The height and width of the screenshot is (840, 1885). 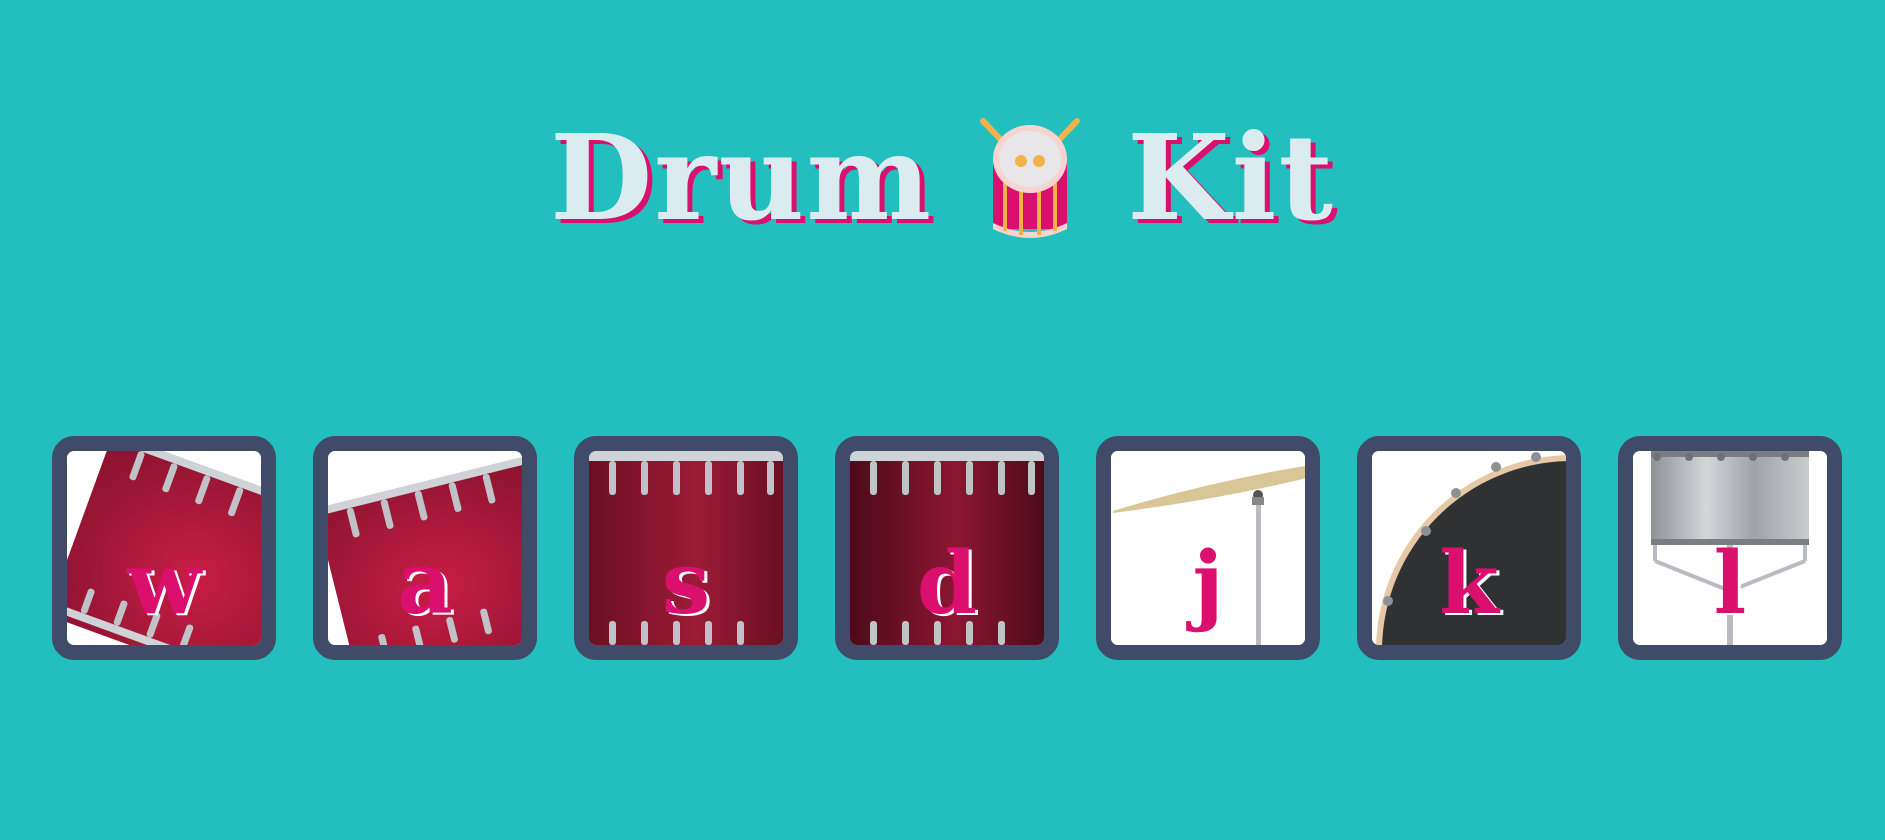 I want to click on drum-pad-s: s, so click(x=686, y=548).